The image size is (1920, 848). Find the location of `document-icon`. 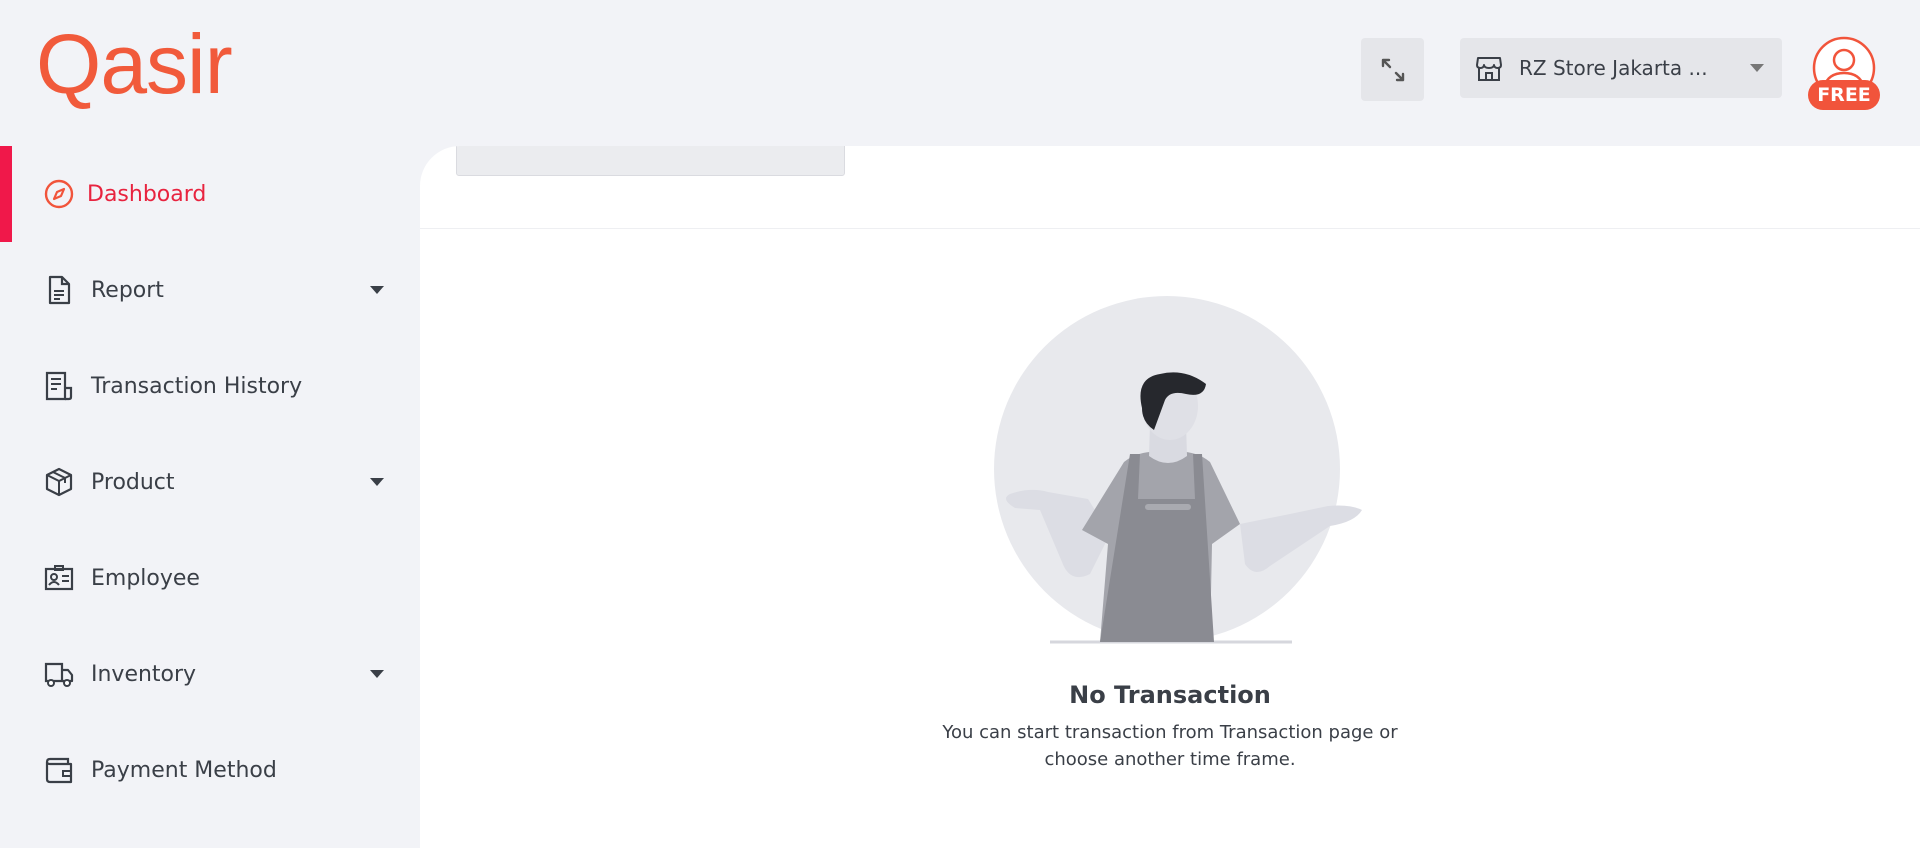

document-icon is located at coordinates (59, 290).